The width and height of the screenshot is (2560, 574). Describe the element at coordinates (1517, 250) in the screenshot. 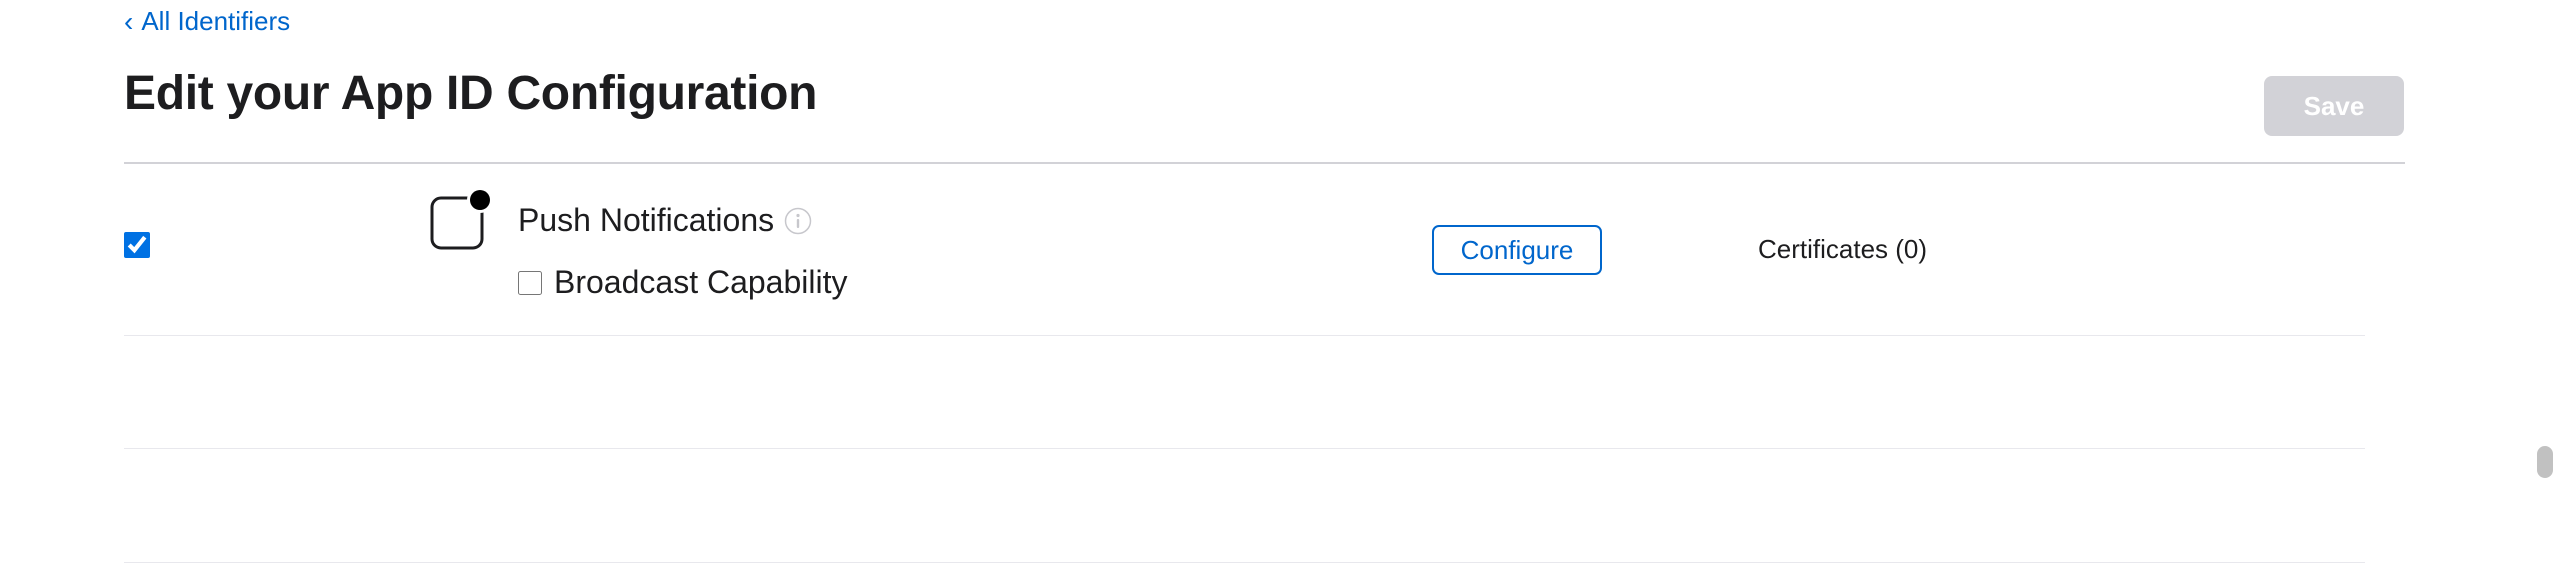

I see `configure-button: Configure` at that location.